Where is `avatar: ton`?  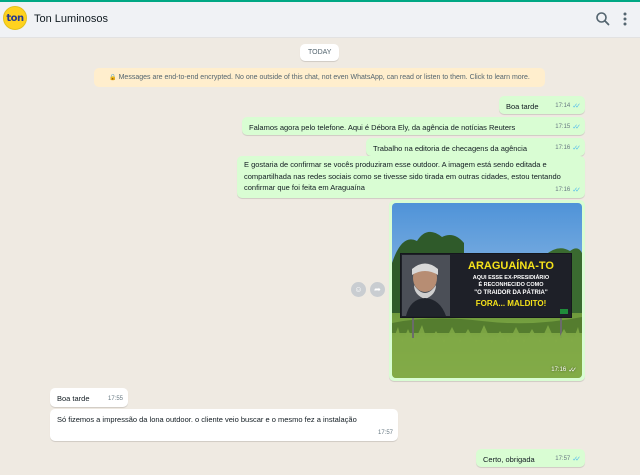
avatar: ton is located at coordinates (15, 18).